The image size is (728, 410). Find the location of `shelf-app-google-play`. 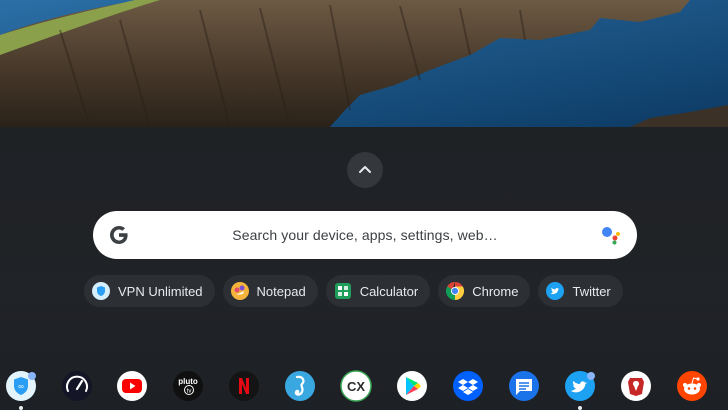

shelf-app-google-play is located at coordinates (412, 386).